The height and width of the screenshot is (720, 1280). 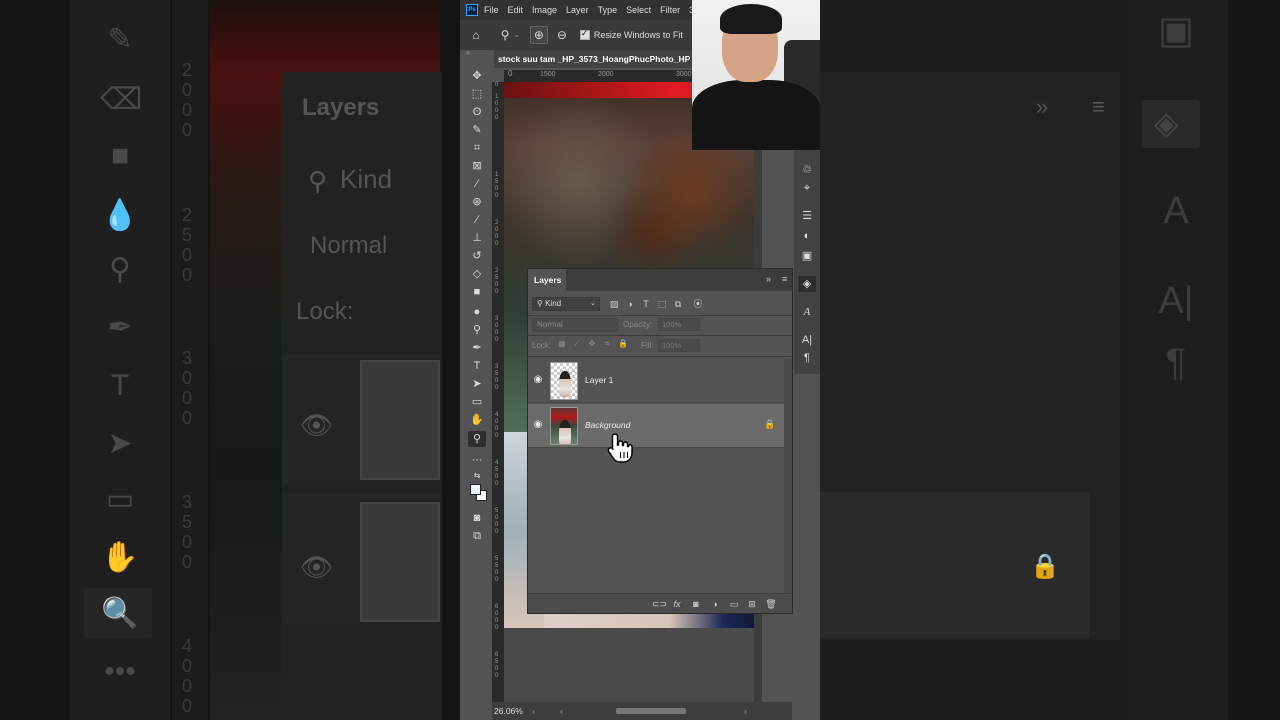 What do you see at coordinates (592, 343) in the screenshot?
I see `lock-position-icon: ✥` at bounding box center [592, 343].